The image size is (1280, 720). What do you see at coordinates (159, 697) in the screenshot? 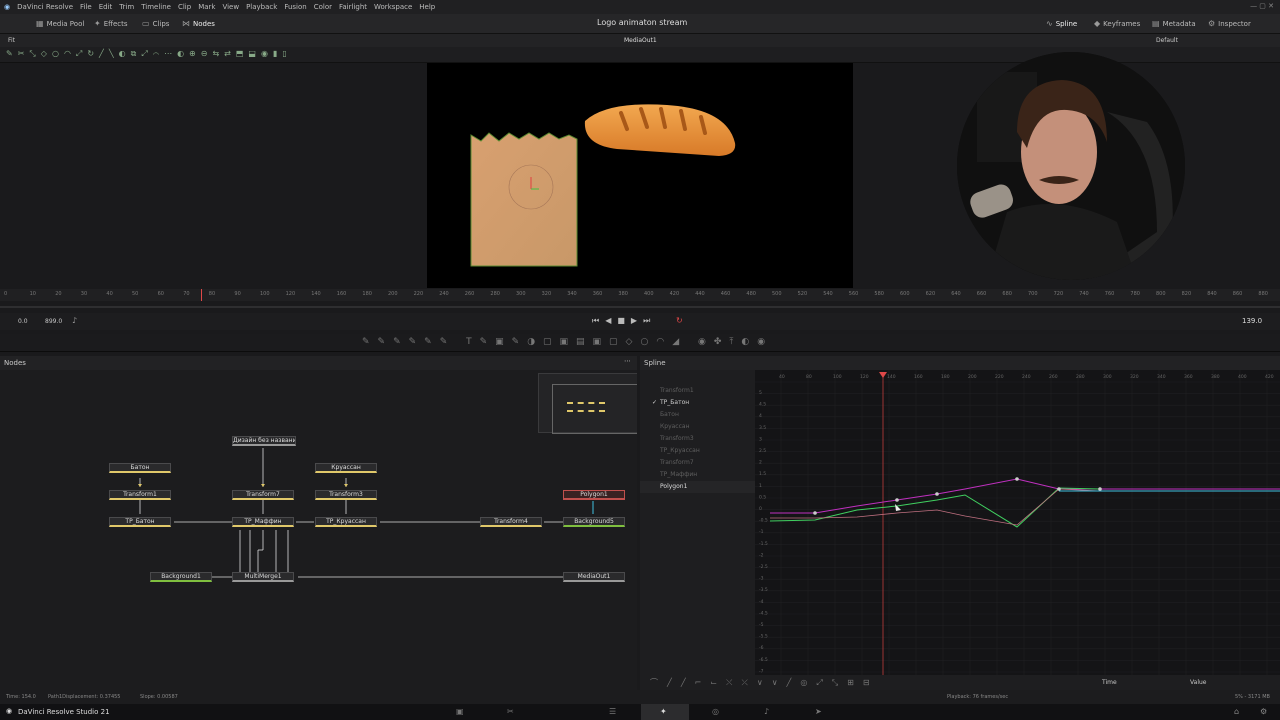
I see `status-slope: Slope: 0.00587` at bounding box center [159, 697].